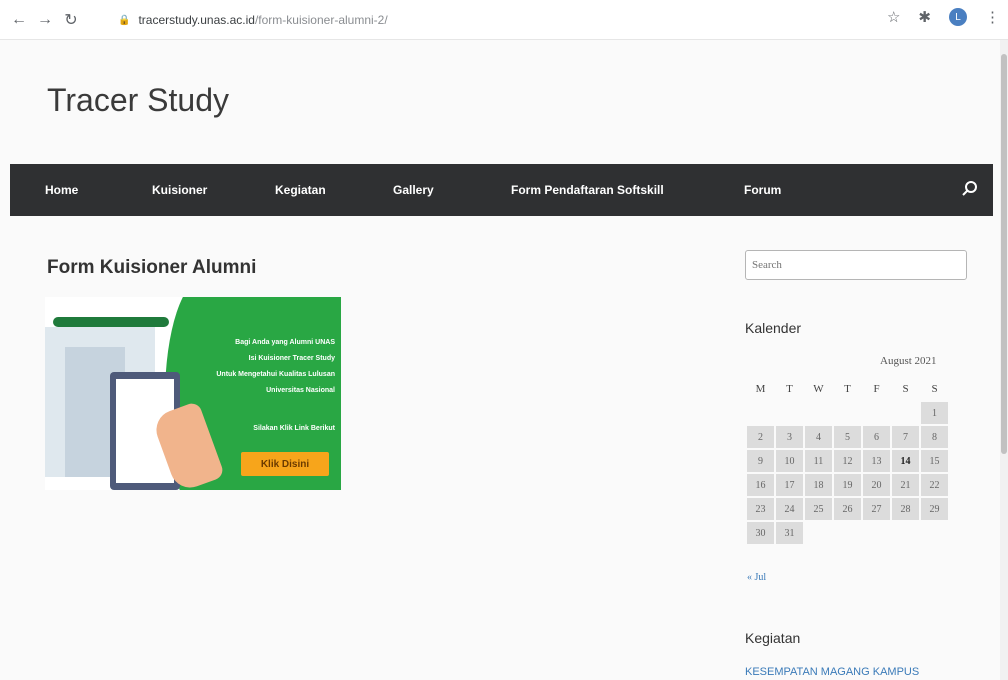  What do you see at coordinates (934, 485) in the screenshot?
I see `calendar-day: 22` at bounding box center [934, 485].